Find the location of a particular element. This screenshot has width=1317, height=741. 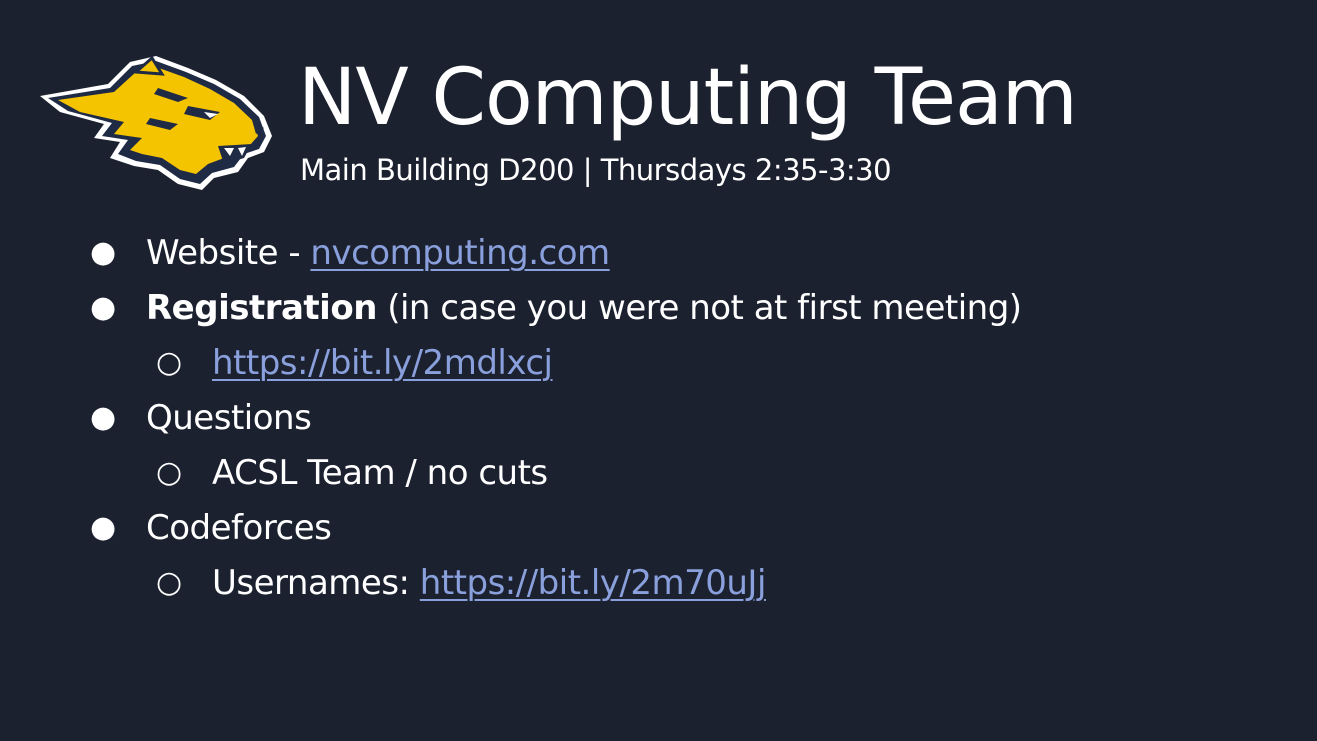

list-item-website: Website - nvcomputing.com is located at coordinates (378, 253).